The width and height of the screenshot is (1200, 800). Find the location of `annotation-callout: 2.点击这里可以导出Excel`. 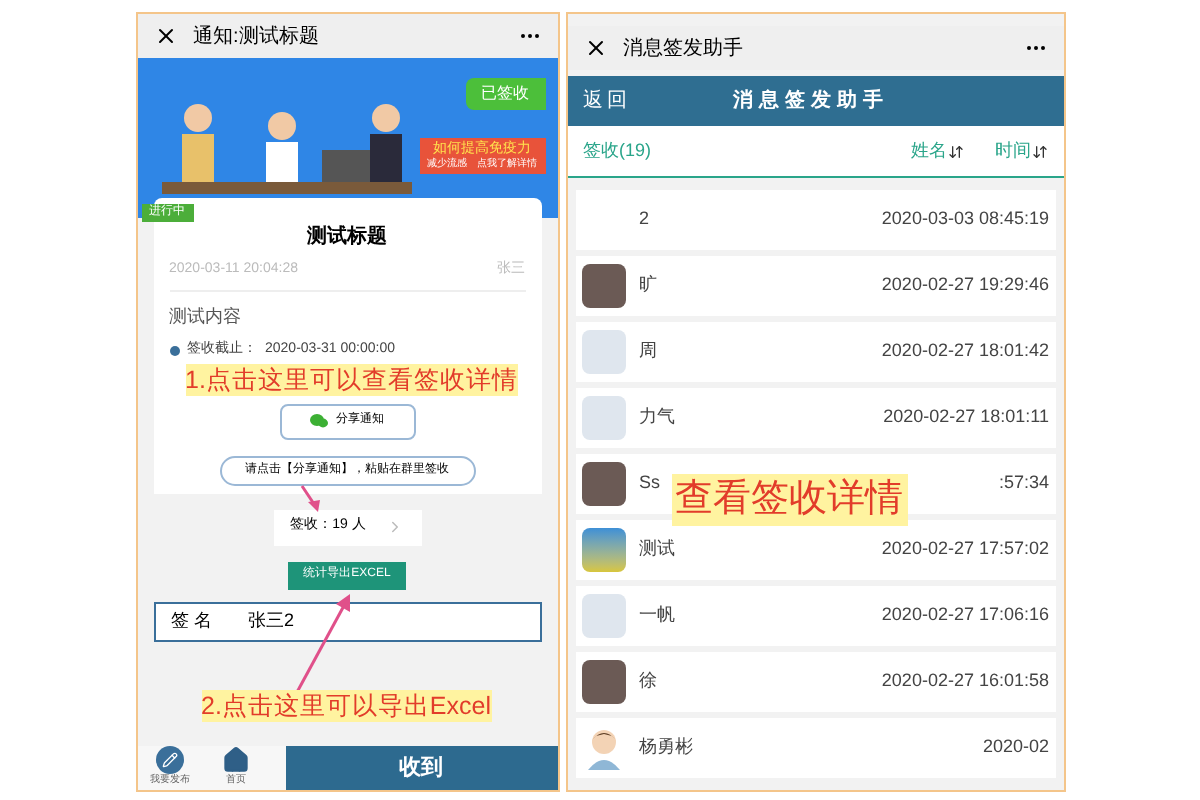

annotation-callout: 2.点击这里可以导出Excel is located at coordinates (346, 706).